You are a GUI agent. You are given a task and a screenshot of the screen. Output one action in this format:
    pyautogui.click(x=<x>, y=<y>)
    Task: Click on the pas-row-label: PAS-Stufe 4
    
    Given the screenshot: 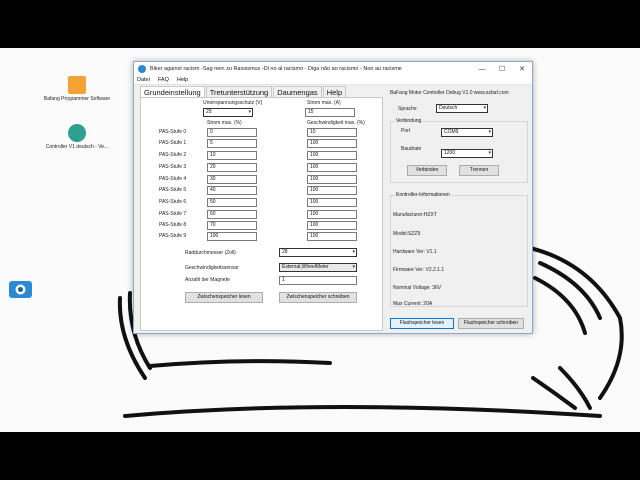 What is the action you would take?
    pyautogui.click(x=173, y=179)
    